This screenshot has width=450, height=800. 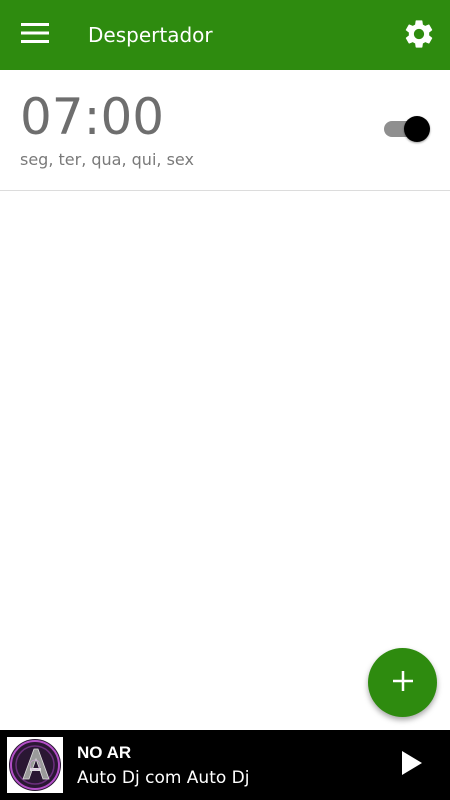 I want to click on menu-button, so click(x=35, y=35).